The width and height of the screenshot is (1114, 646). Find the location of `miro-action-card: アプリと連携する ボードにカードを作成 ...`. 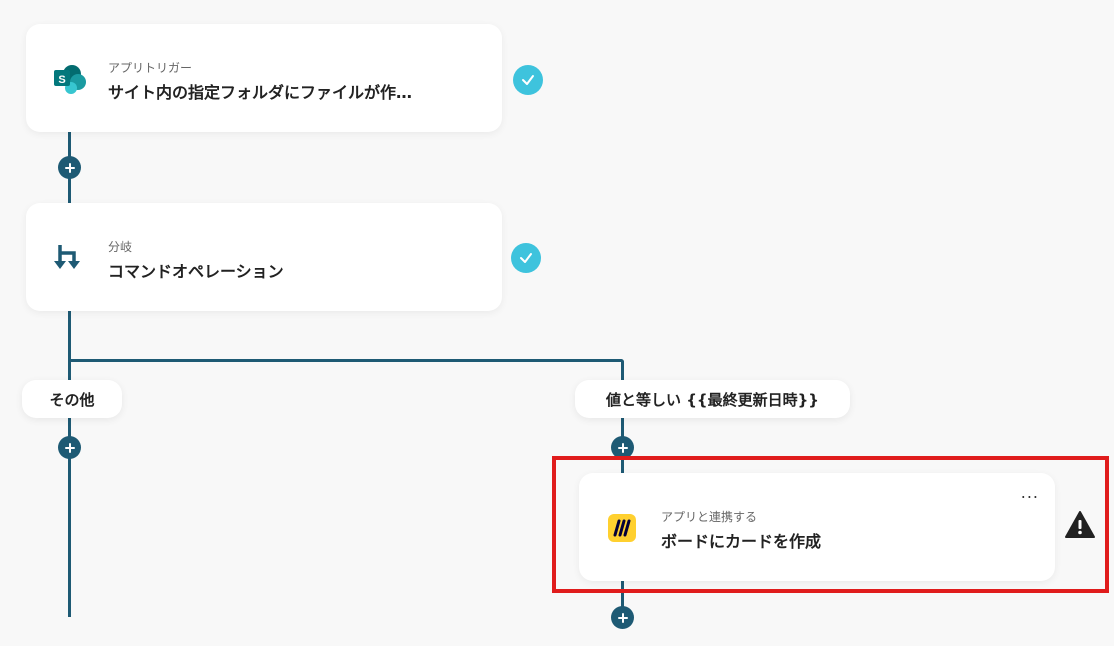

miro-action-card: アプリと連携する ボードにカードを作成 ... is located at coordinates (817, 527).